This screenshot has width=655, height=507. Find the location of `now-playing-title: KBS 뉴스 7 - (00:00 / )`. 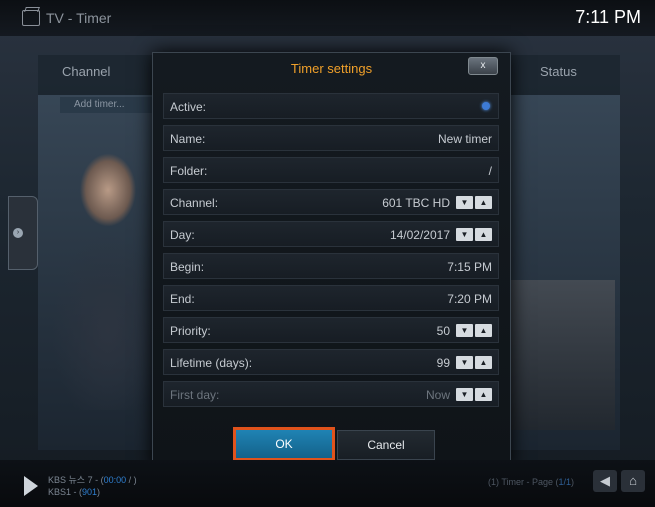

now-playing-title: KBS 뉴스 7 - (00:00 / ) is located at coordinates (92, 479).